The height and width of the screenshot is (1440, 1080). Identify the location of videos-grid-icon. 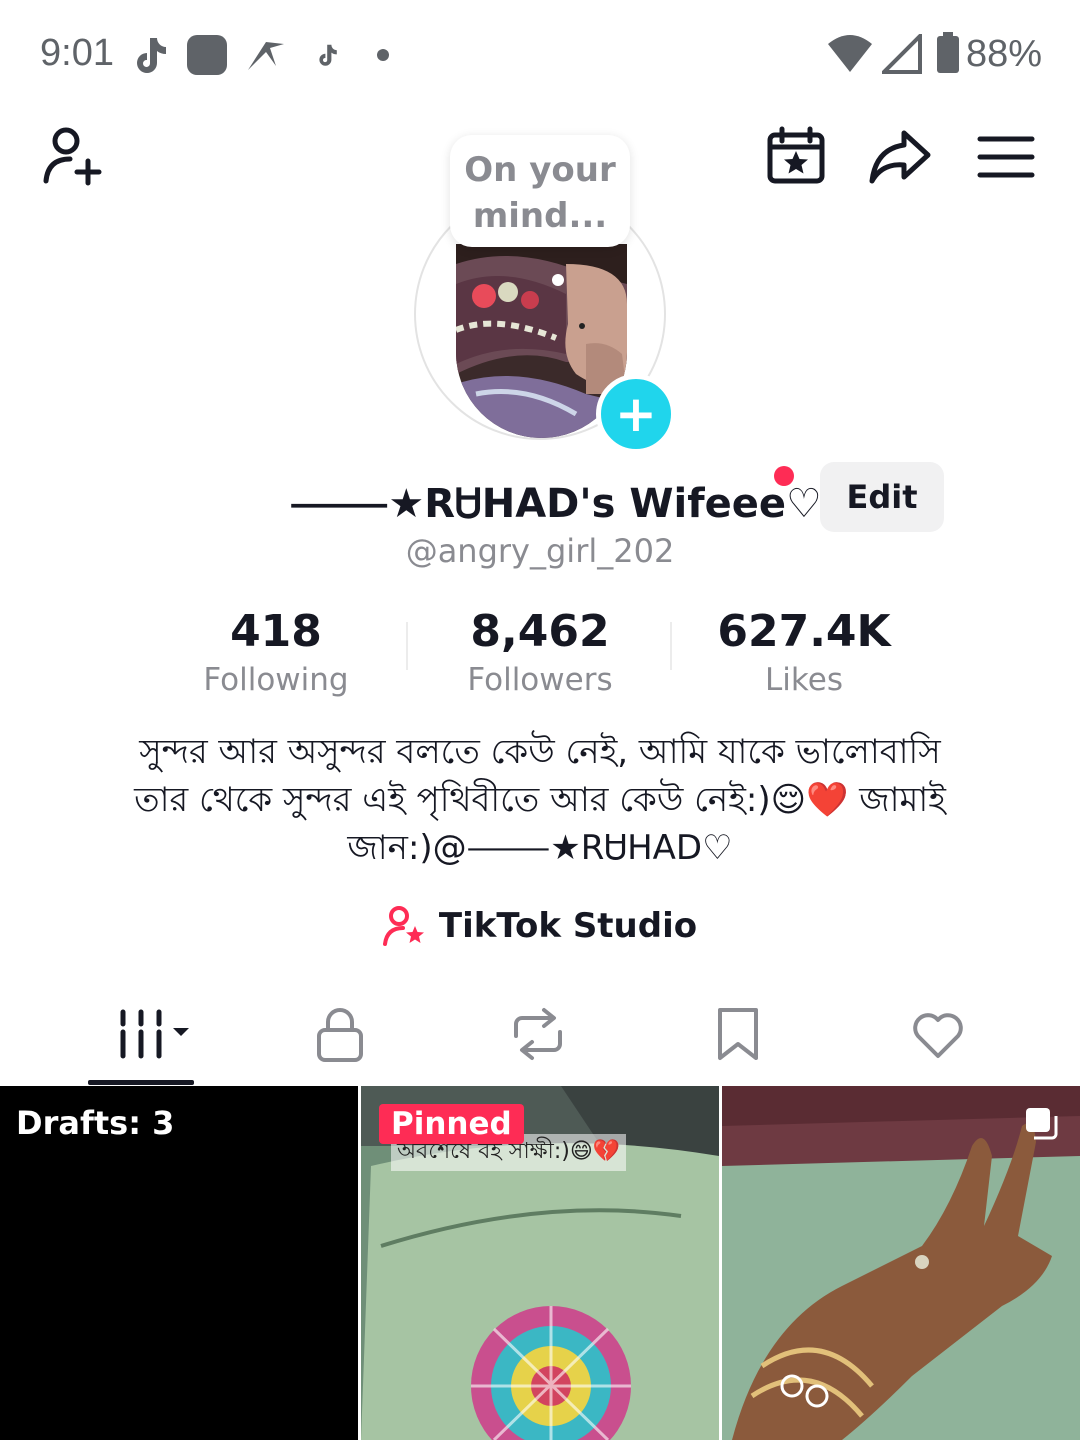
(154, 1034).